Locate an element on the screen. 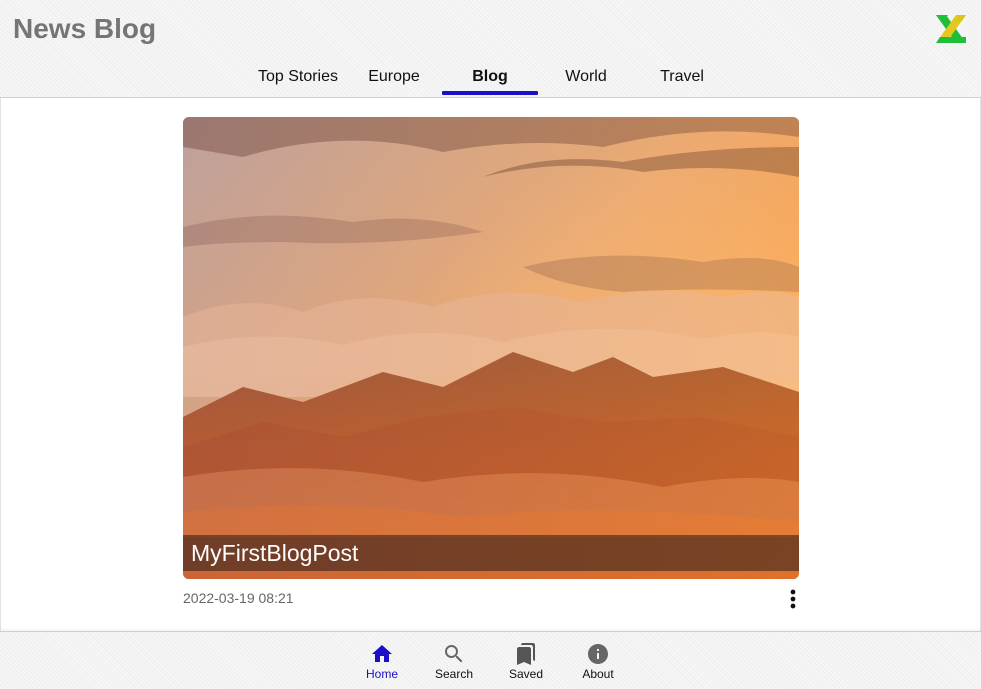  nav-about-label: About is located at coordinates (598, 674).